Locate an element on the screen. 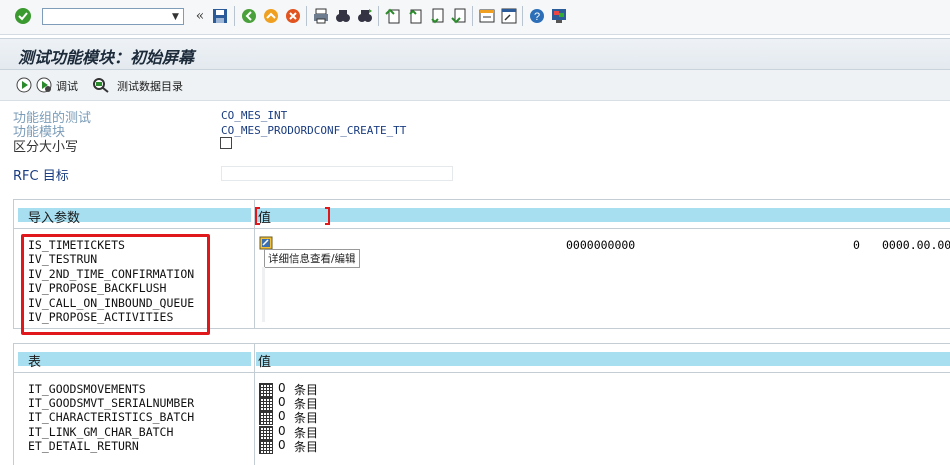  value-field-1: 0000000000 is located at coordinates (600, 245).